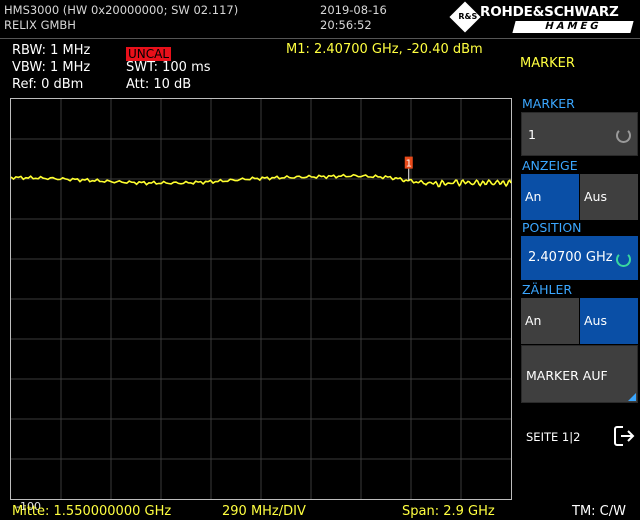 The width and height of the screenshot is (640, 520). What do you see at coordinates (121, 10) in the screenshot?
I see `device-info: HMS3000 (HW 0x20000000; SW 02.117)` at bounding box center [121, 10].